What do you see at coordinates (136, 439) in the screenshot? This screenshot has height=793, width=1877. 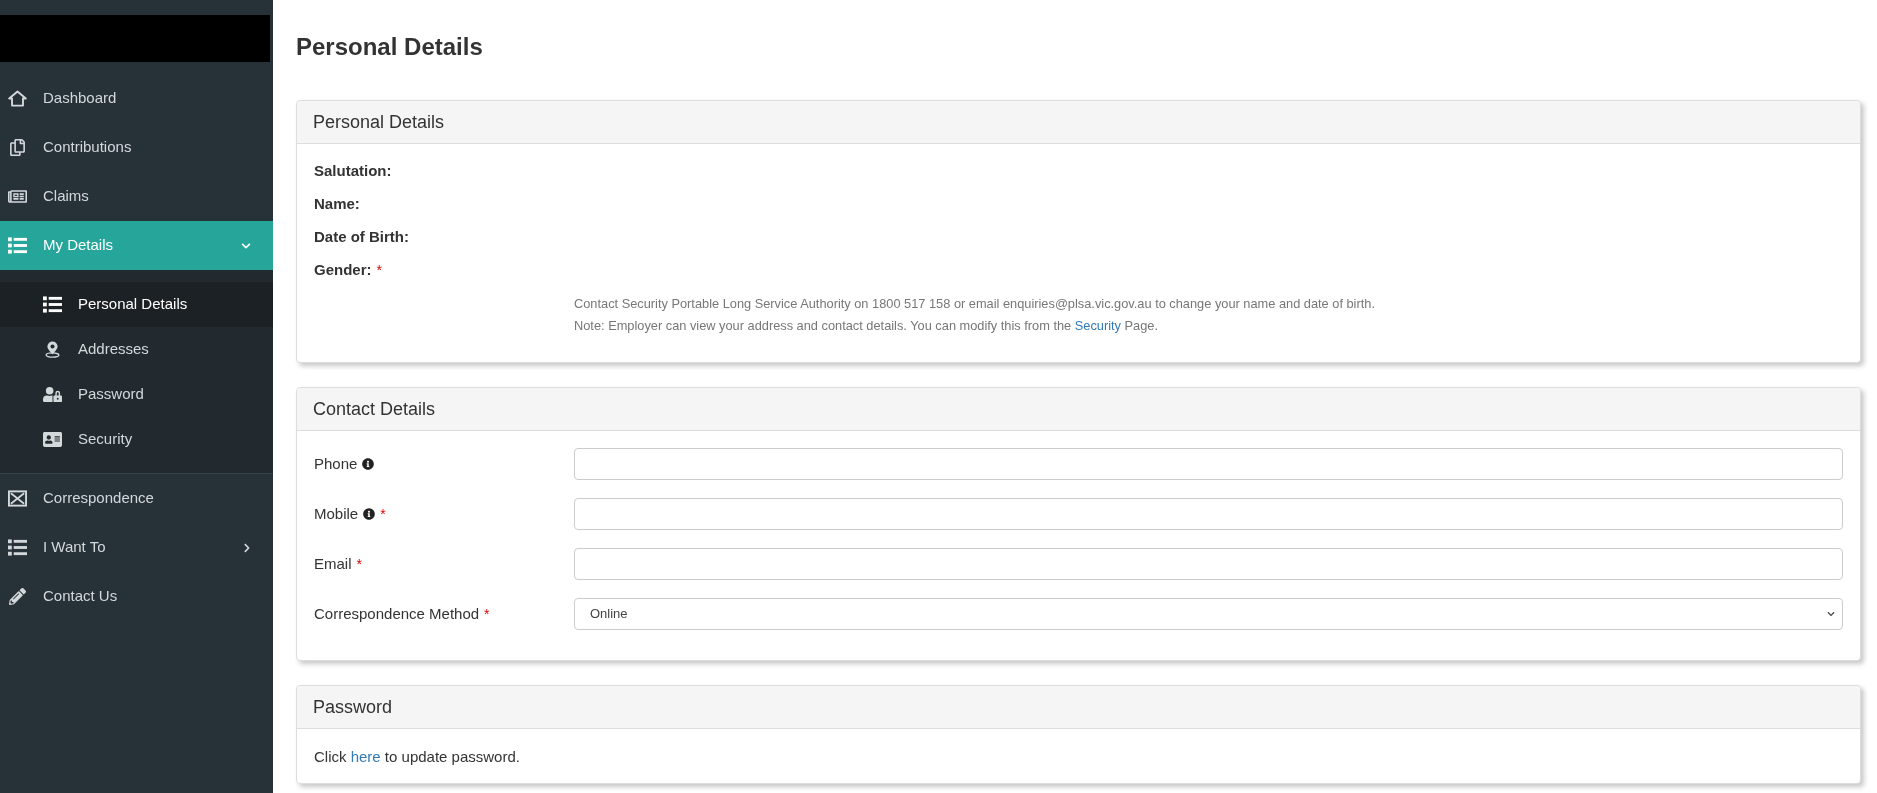 I see `submenu-item: Security` at bounding box center [136, 439].